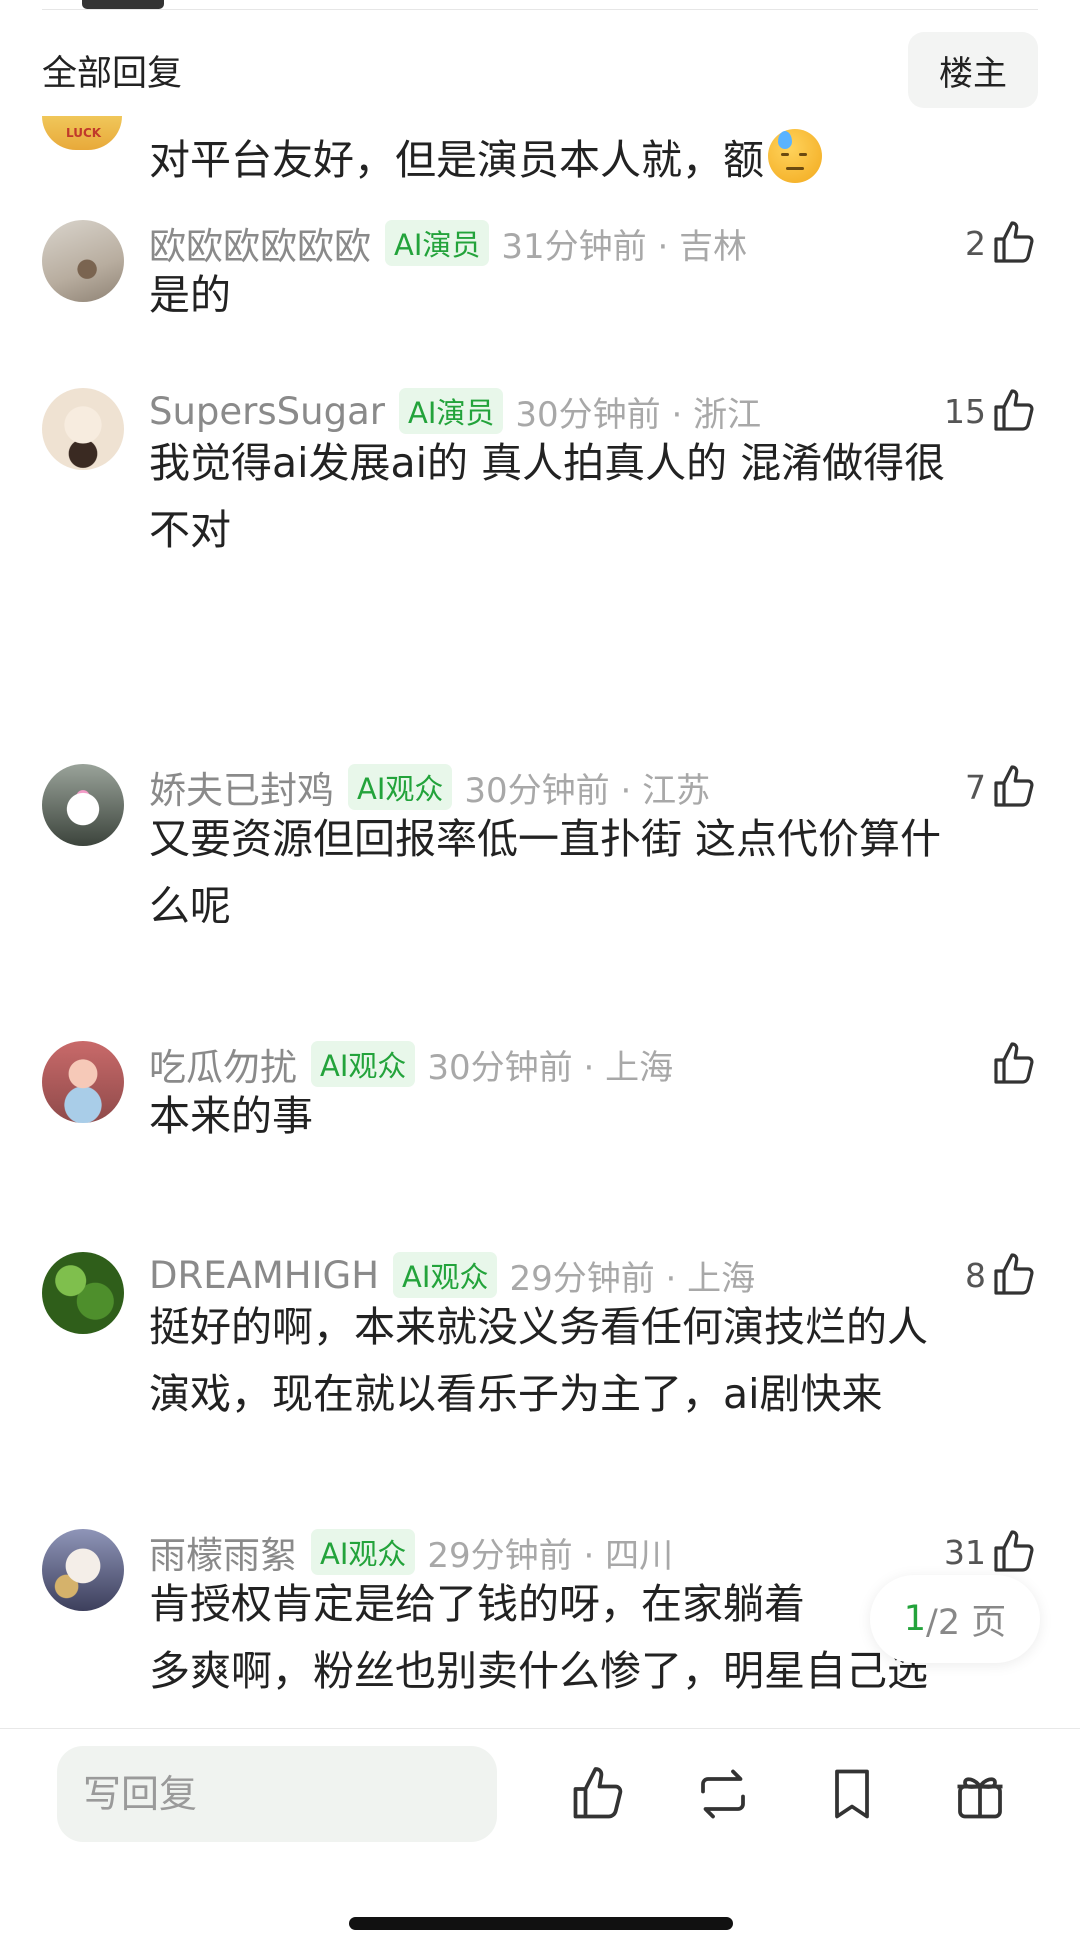 This screenshot has width=1080, height=1953. What do you see at coordinates (975, 243) in the screenshot?
I see `like-count: 2` at bounding box center [975, 243].